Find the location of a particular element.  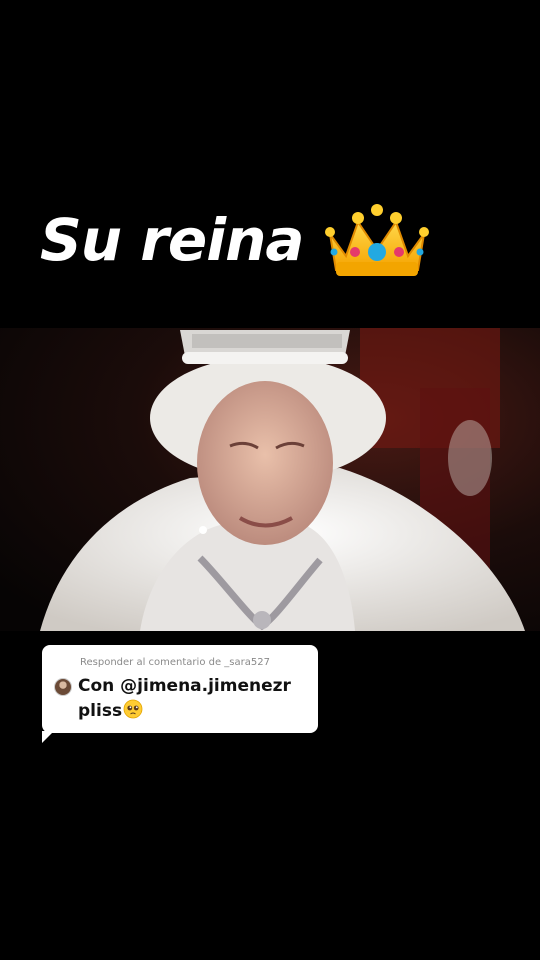

caption-text: Su reina is located at coordinates (172, 240).